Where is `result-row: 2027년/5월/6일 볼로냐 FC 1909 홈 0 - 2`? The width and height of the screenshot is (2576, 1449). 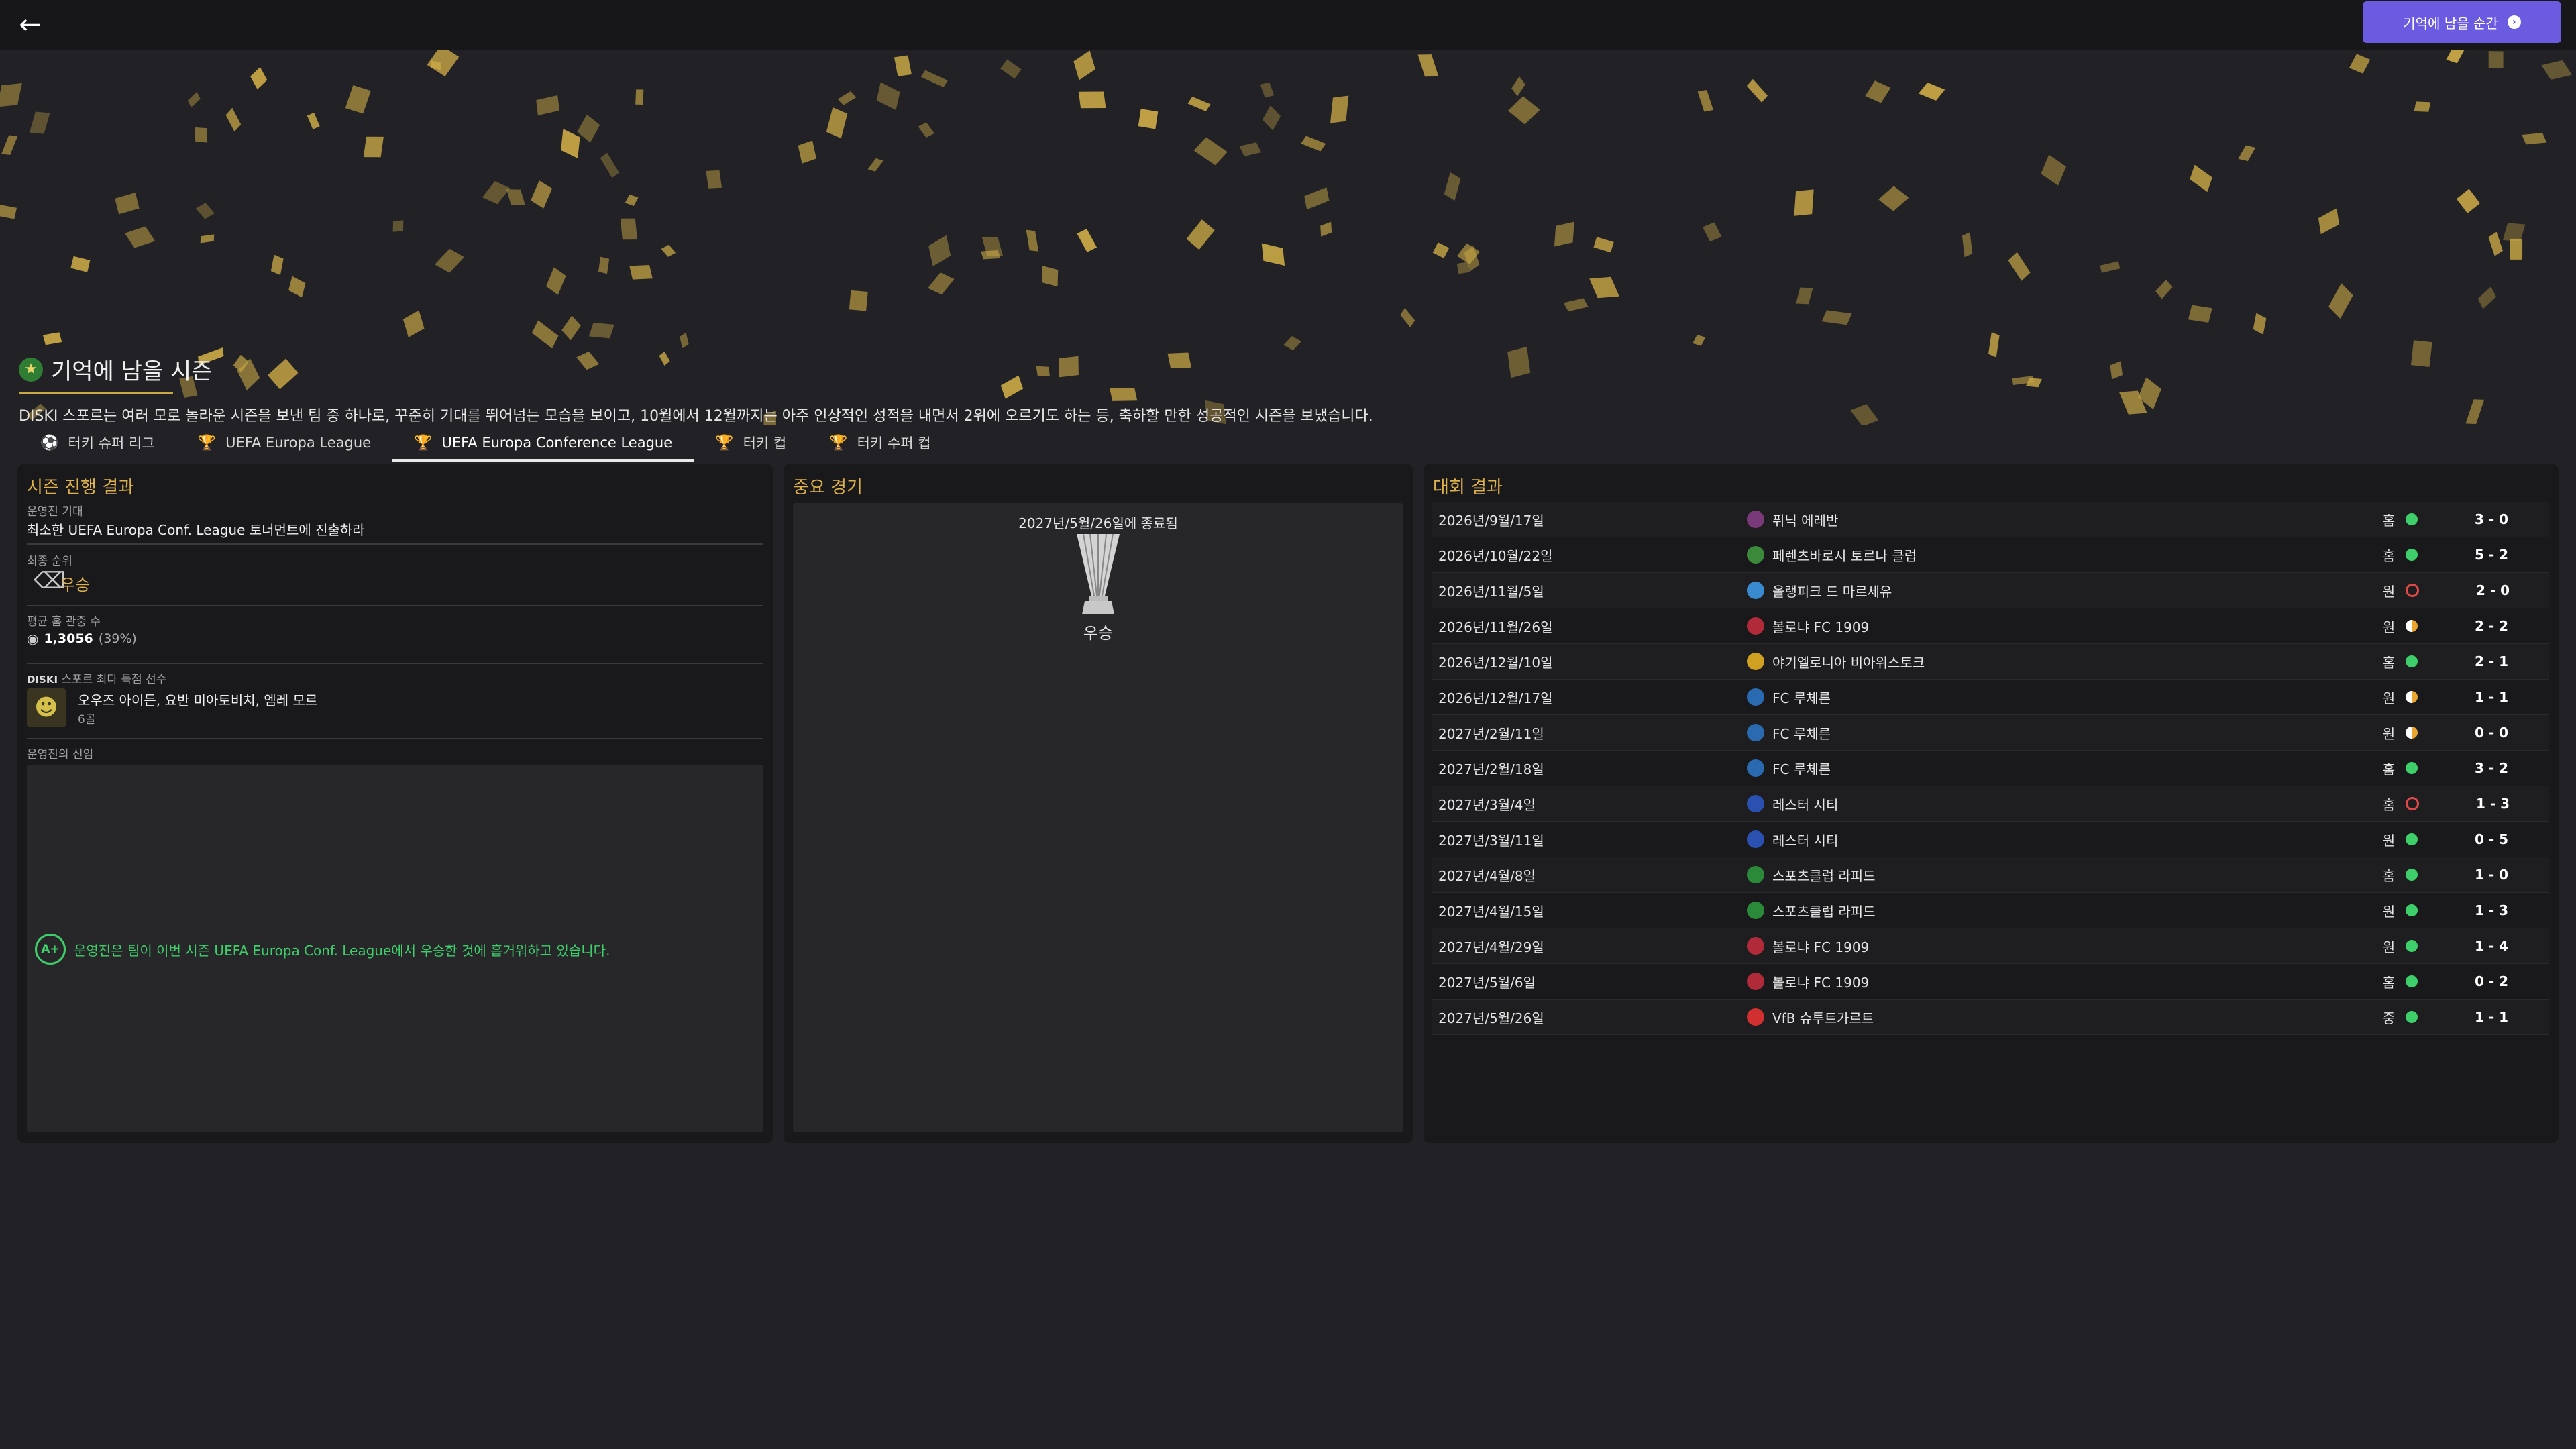
result-row: 2027년/5월/6일 볼로냐 FC 1909 홈 0 - 2 is located at coordinates (1990, 982).